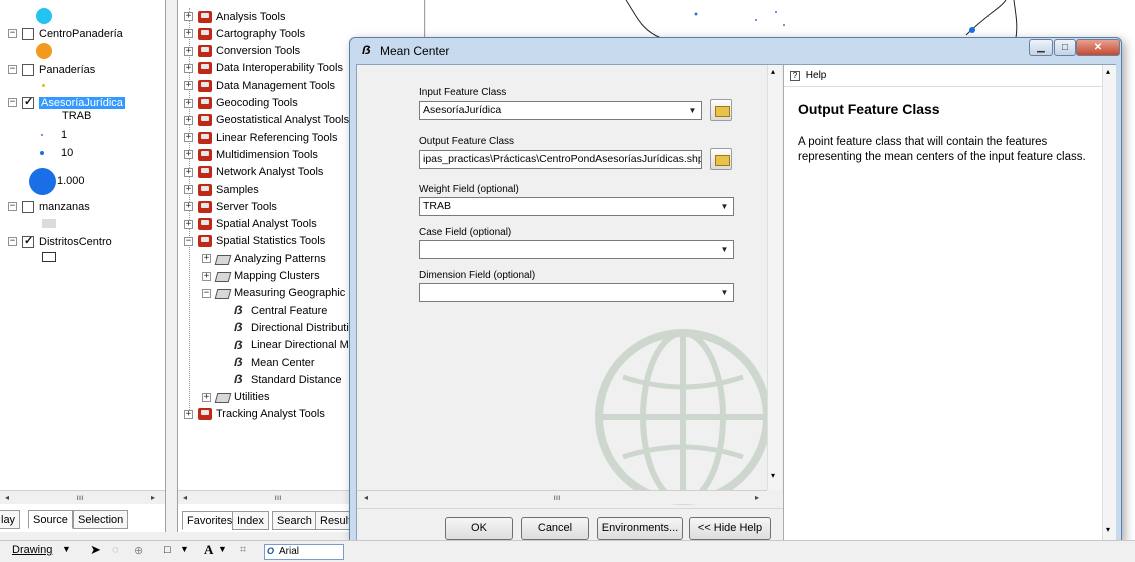  Describe the element at coordinates (10, 519) in the screenshot. I see `tab-display: lay` at that location.